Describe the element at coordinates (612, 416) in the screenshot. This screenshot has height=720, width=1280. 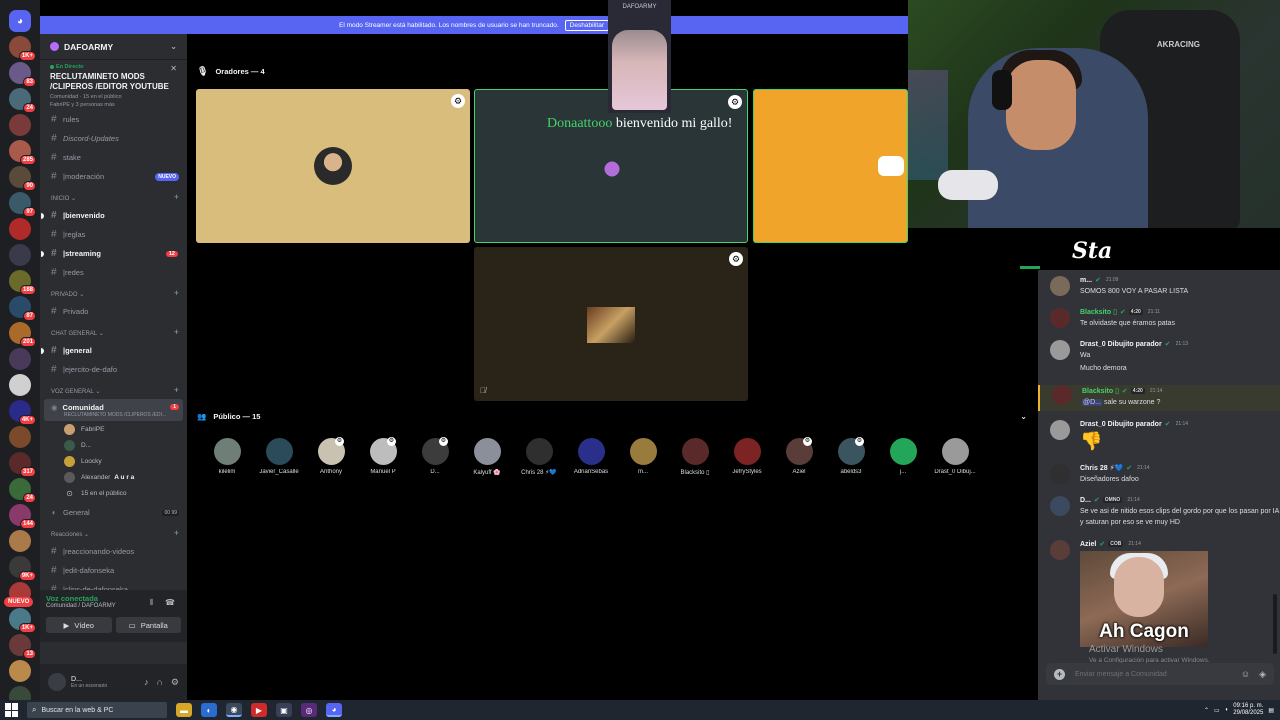
I see `audience-header: 👥 Público — 15 ⌄` at that location.